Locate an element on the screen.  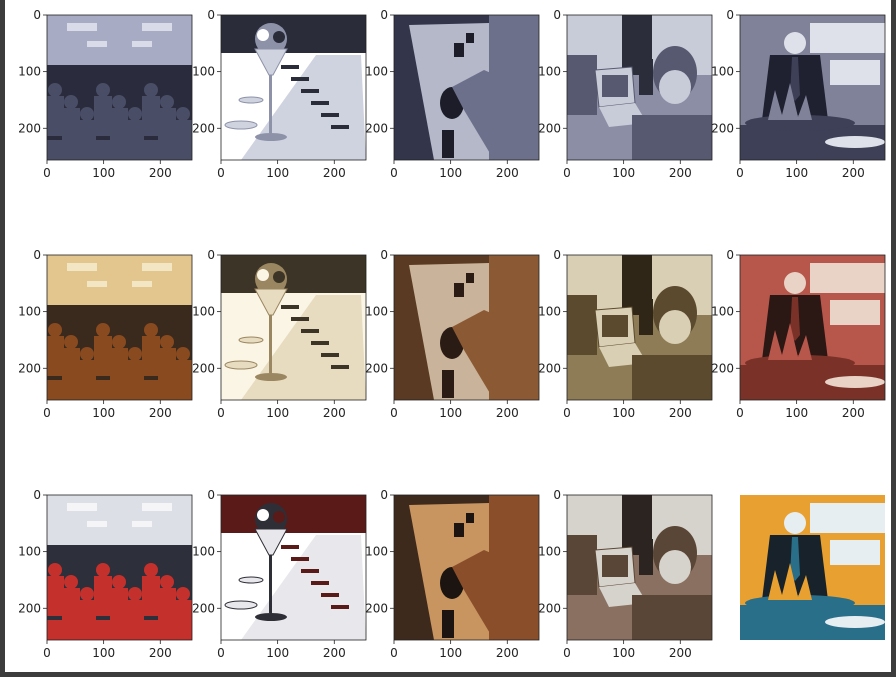
panel-r1-c0: 0 100 200 0 100 200 is located at coordinates (105, 334).